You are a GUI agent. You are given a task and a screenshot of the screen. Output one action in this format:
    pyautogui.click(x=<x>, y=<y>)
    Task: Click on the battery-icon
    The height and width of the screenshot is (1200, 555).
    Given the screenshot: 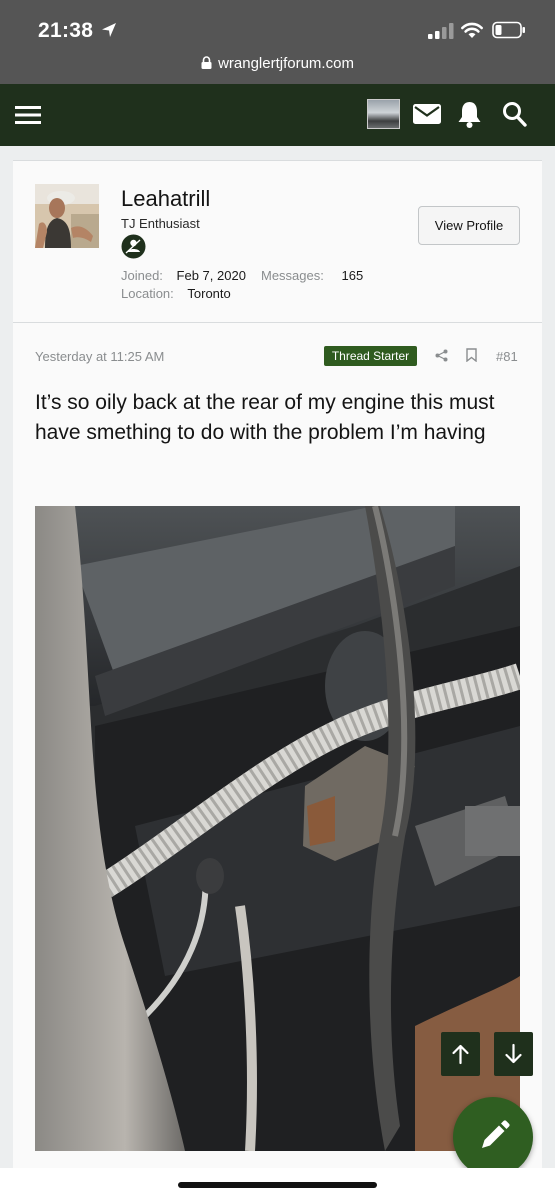 What is the action you would take?
    pyautogui.click(x=508, y=30)
    